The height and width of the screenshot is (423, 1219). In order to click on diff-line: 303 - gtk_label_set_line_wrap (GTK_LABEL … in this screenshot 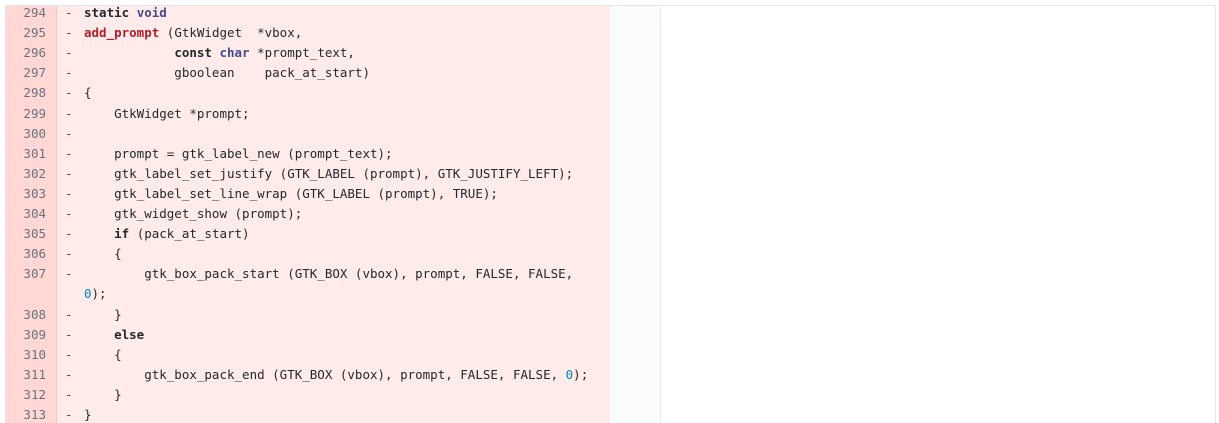, I will do `click(308, 194)`.